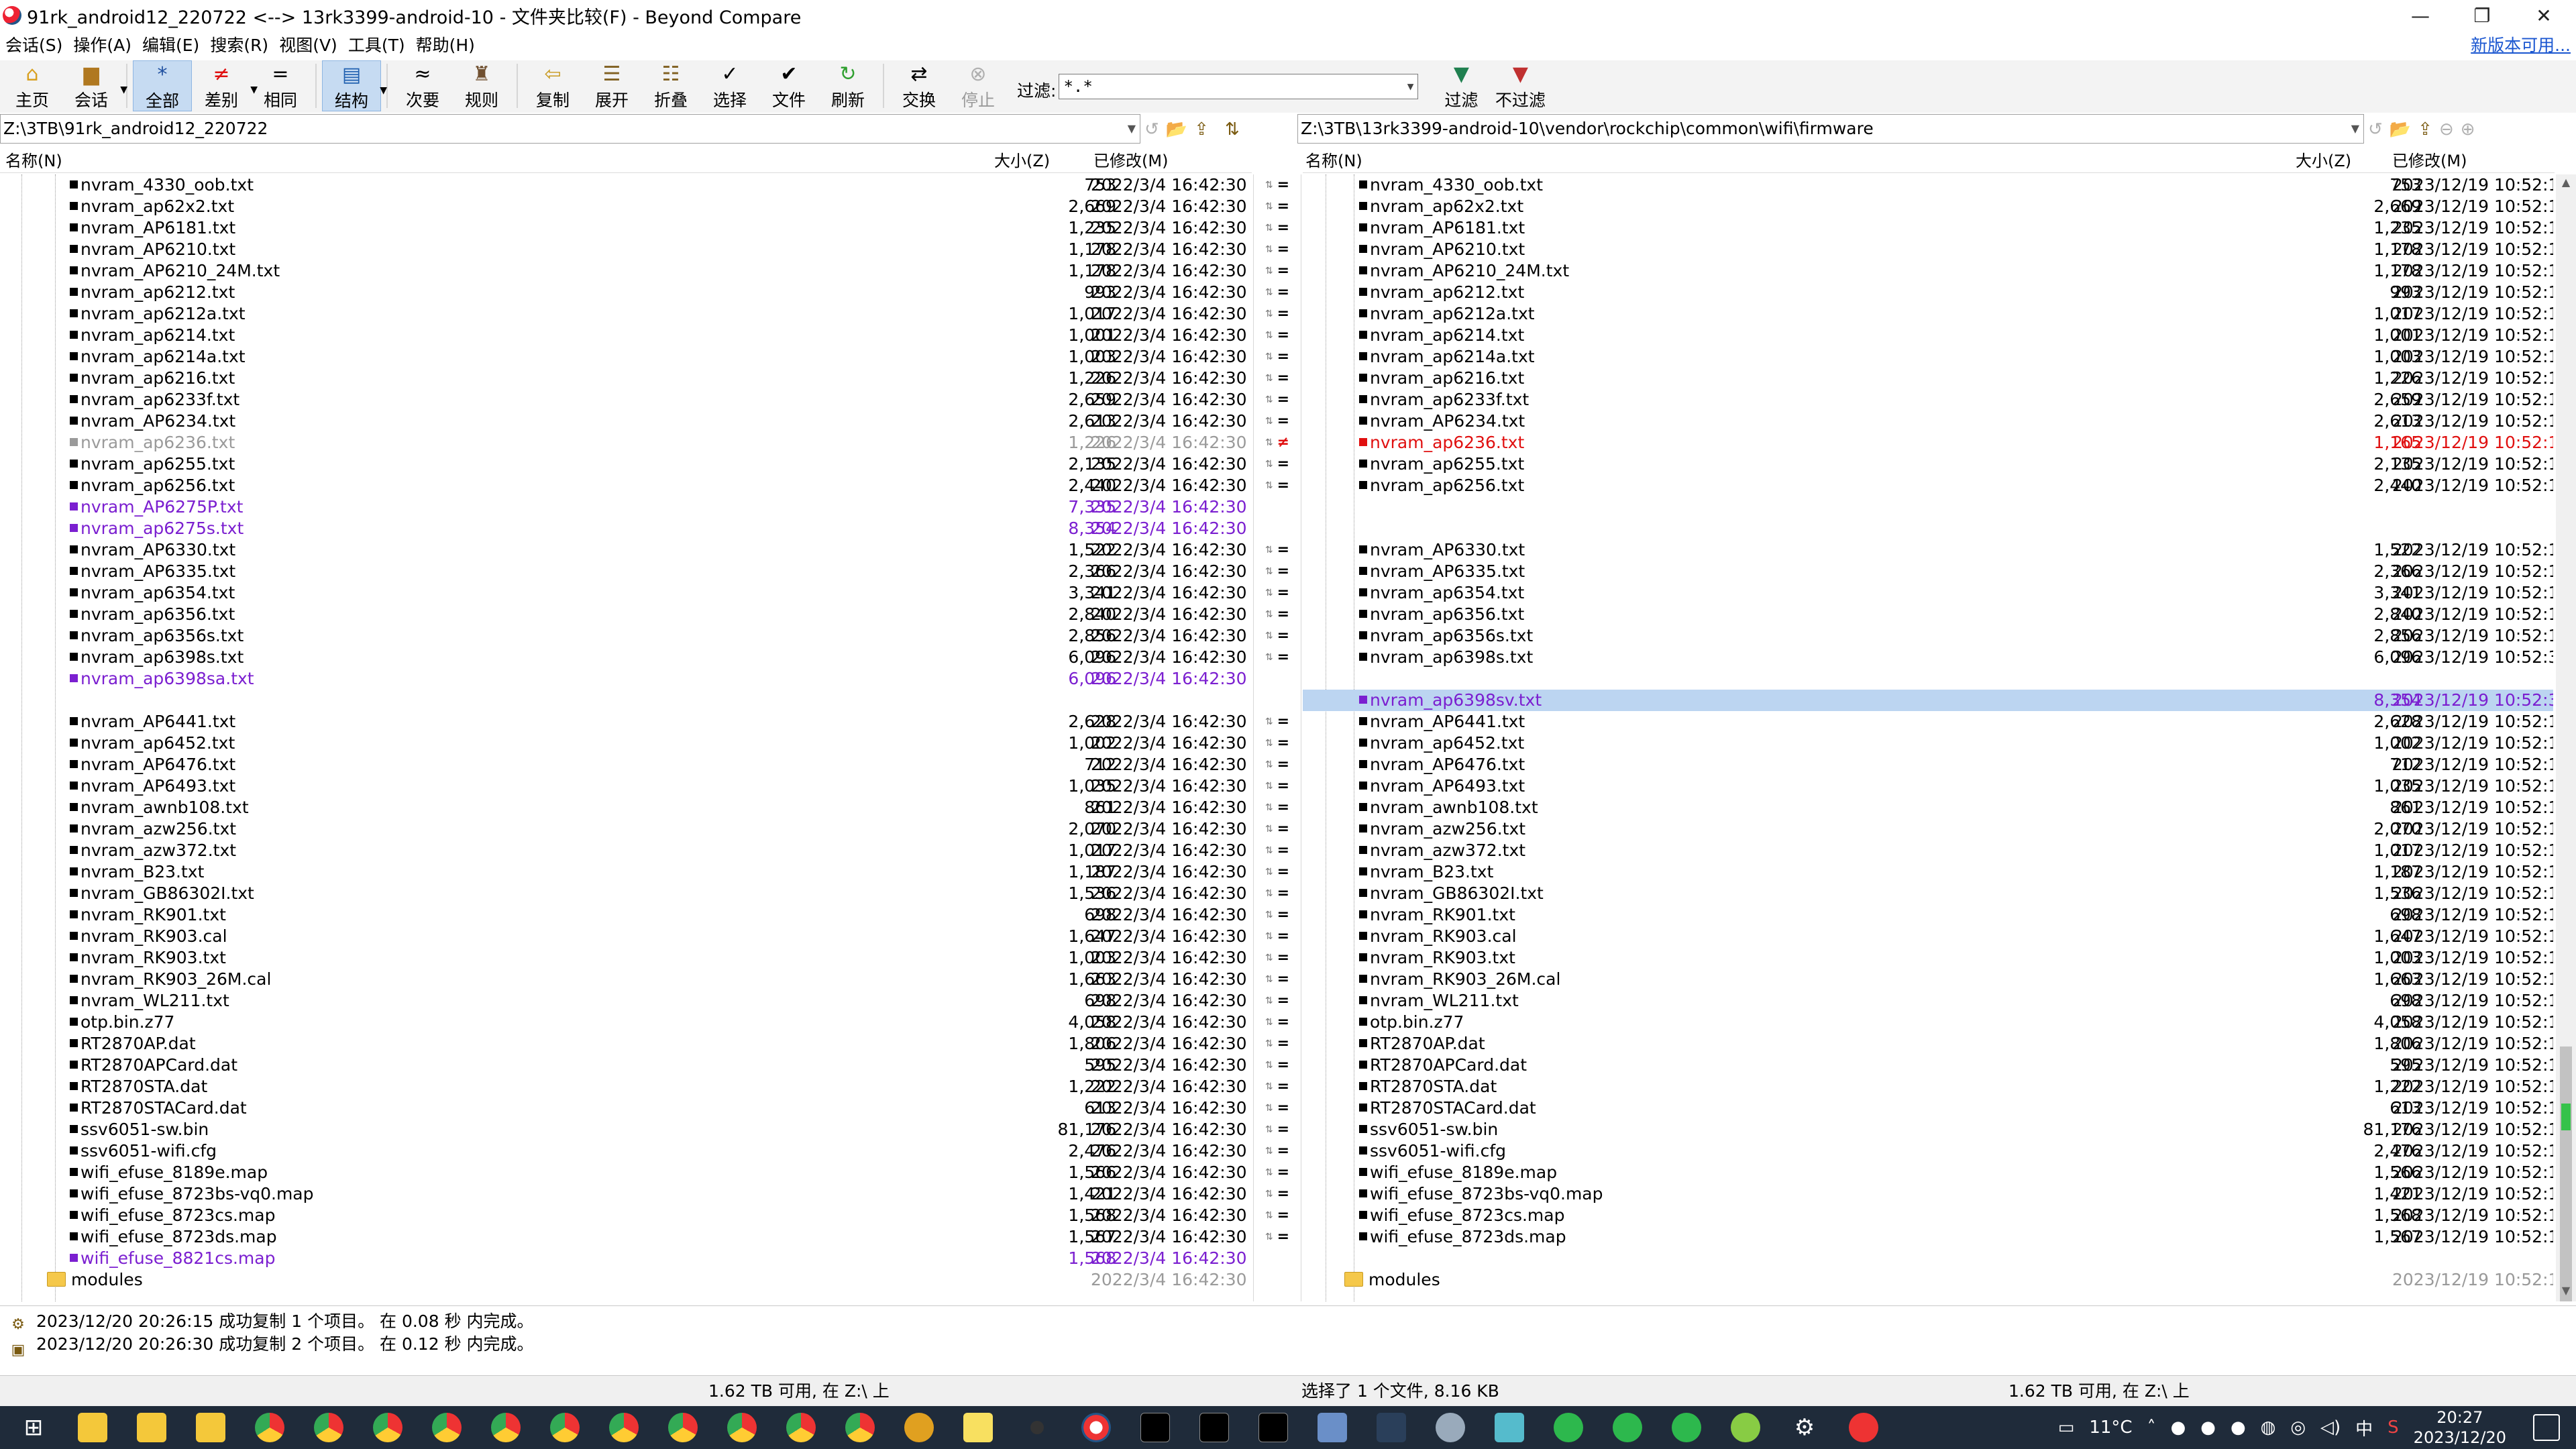  Describe the element at coordinates (626, 335) in the screenshot. I see `file-row: nvram_ap6214.txt 1,001 2022/3/4 16:42:30` at that location.